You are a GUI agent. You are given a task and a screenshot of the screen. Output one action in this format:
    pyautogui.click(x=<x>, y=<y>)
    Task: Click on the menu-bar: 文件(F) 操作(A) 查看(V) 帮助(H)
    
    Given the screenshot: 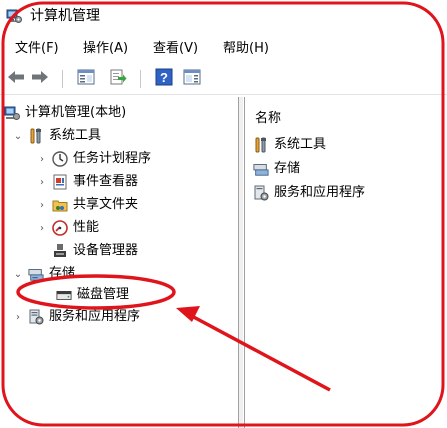 What is the action you would take?
    pyautogui.click(x=223, y=49)
    